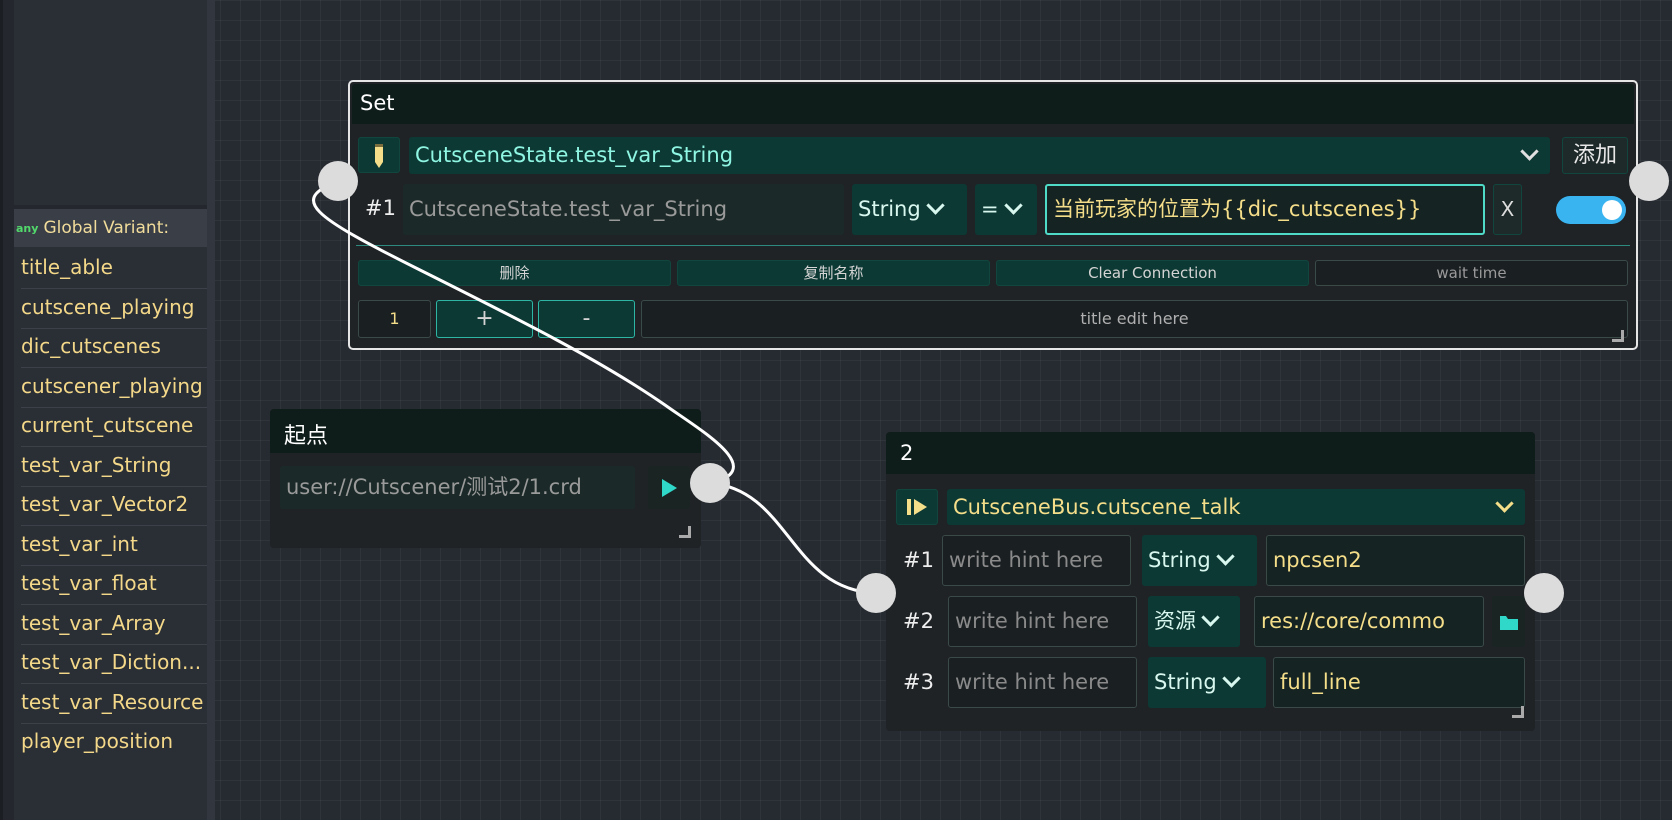 This screenshot has height=820, width=1672. What do you see at coordinates (114, 426) in the screenshot?
I see `variant-item: current_cutscene` at bounding box center [114, 426].